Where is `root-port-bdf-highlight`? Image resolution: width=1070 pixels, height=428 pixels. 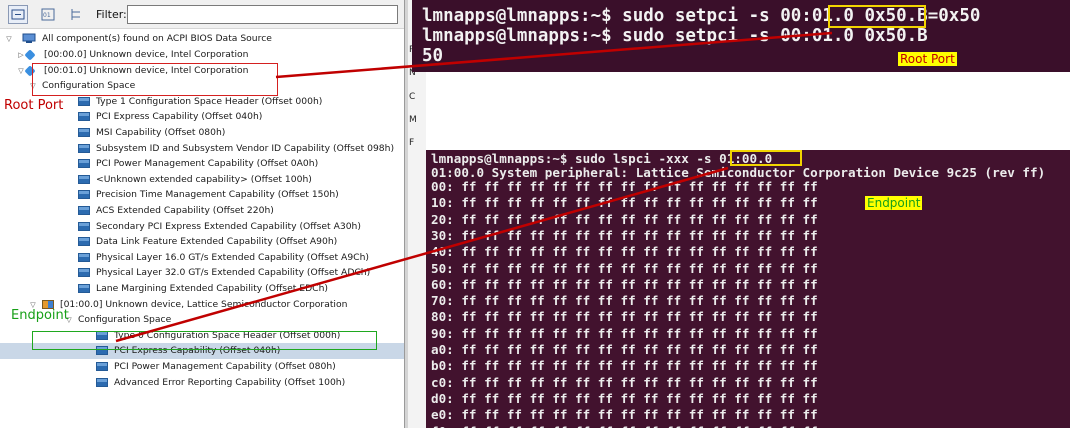 root-port-bdf-highlight is located at coordinates (877, 16).